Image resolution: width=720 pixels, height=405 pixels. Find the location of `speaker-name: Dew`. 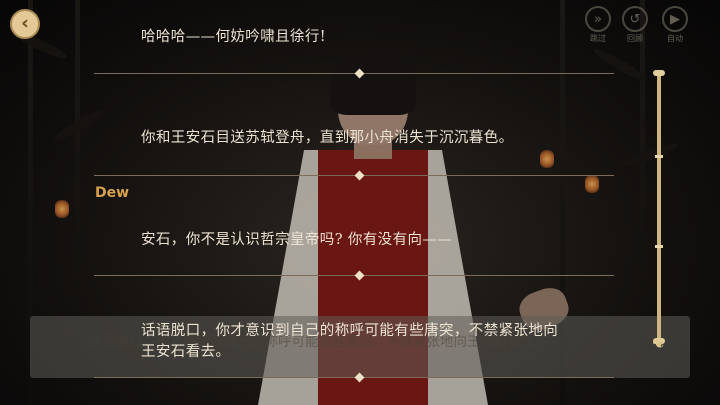

speaker-name: Dew is located at coordinates (112, 193).